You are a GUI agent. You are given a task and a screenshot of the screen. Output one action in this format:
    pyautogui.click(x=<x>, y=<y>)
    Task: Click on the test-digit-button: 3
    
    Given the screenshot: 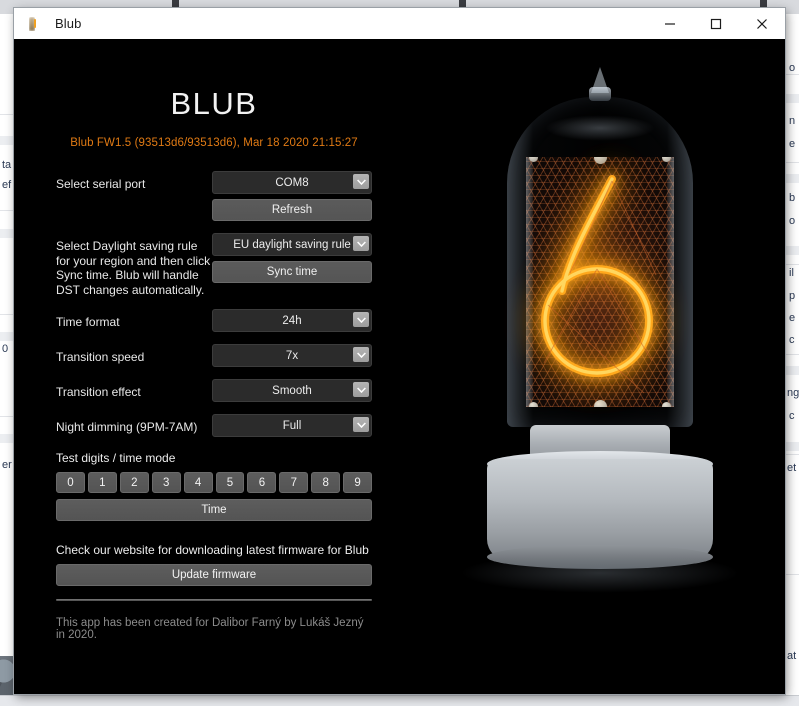 What is the action you would take?
    pyautogui.click(x=166, y=482)
    